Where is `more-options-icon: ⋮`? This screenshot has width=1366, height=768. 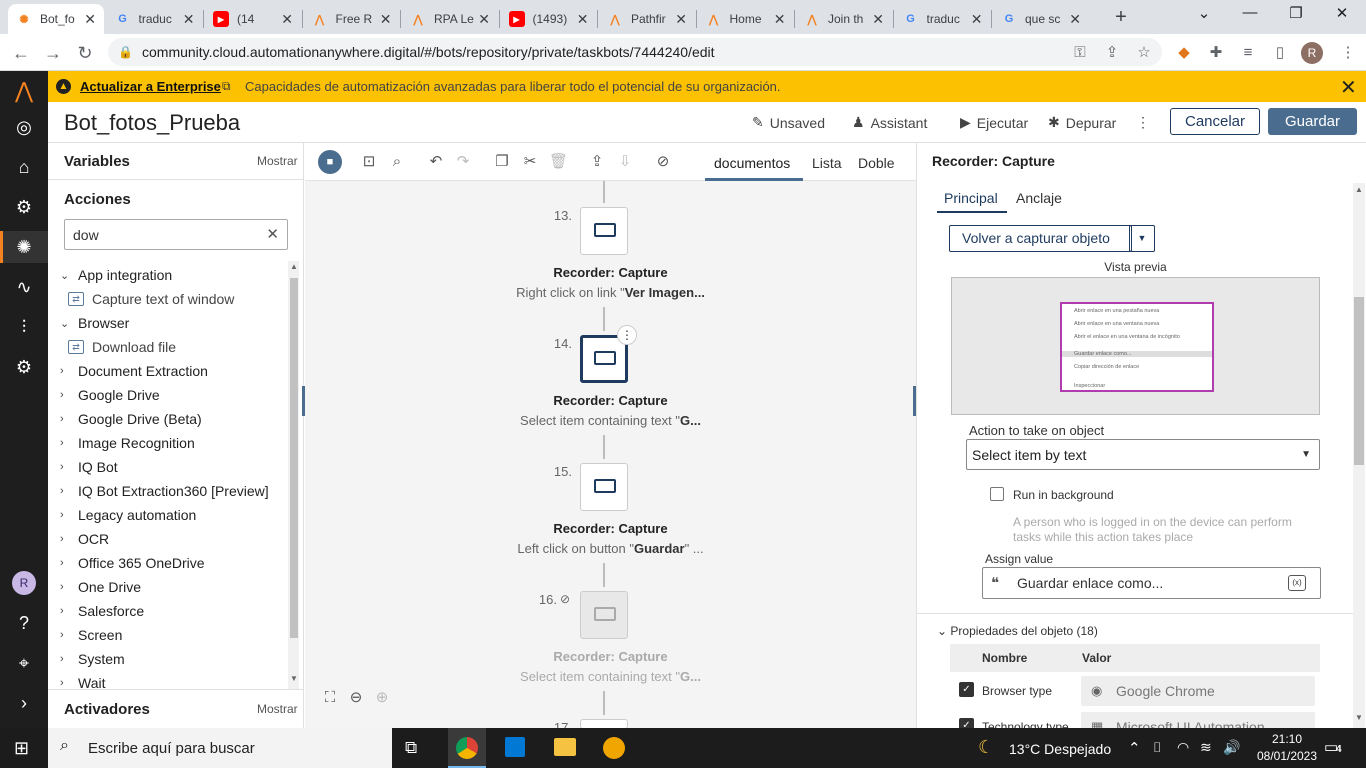 more-options-icon: ⋮ is located at coordinates (1143, 122).